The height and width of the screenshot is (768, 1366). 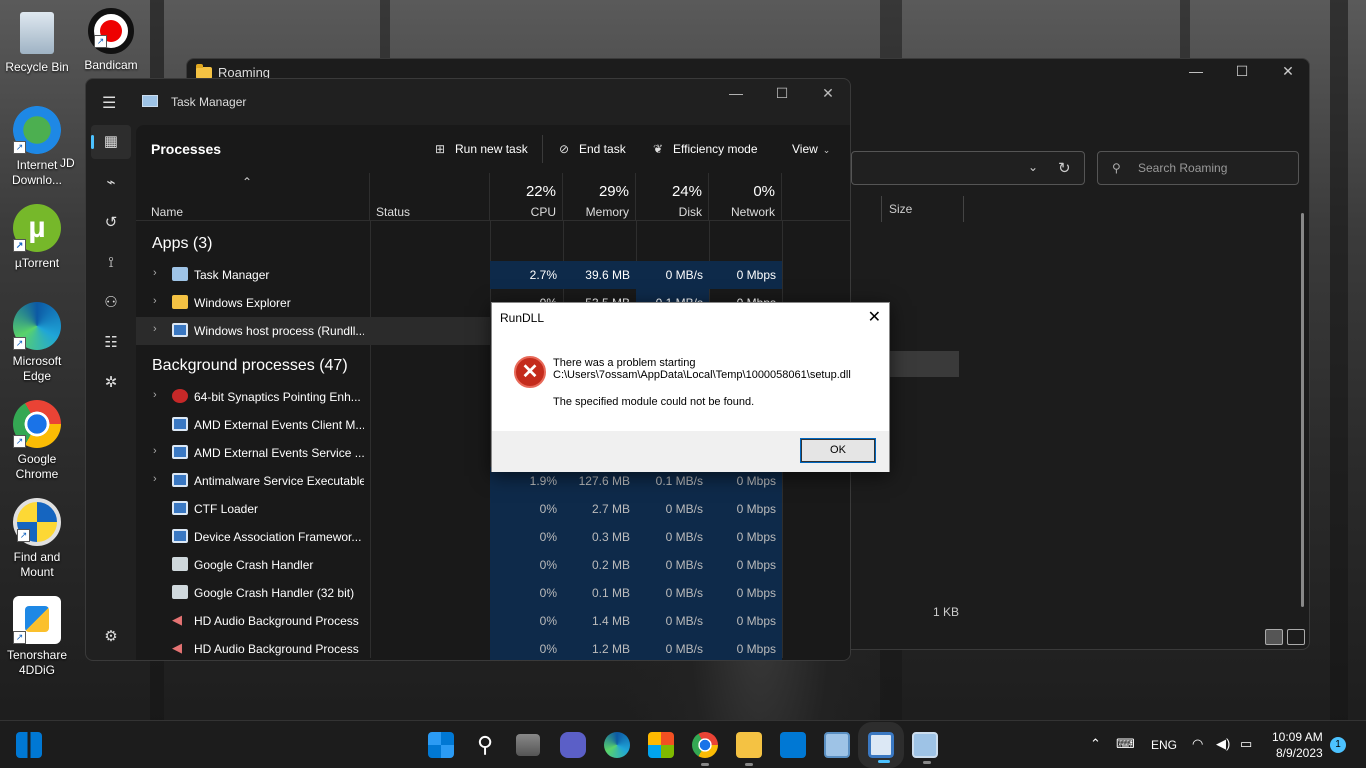 I want to click on processes-nav-icon: ▦, so click(x=111, y=142).